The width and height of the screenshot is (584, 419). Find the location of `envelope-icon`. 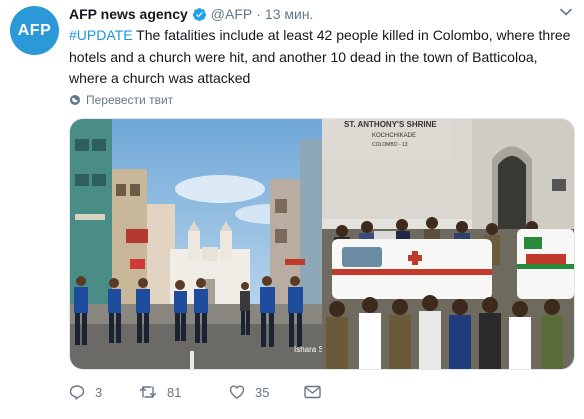

envelope-icon is located at coordinates (312, 392).